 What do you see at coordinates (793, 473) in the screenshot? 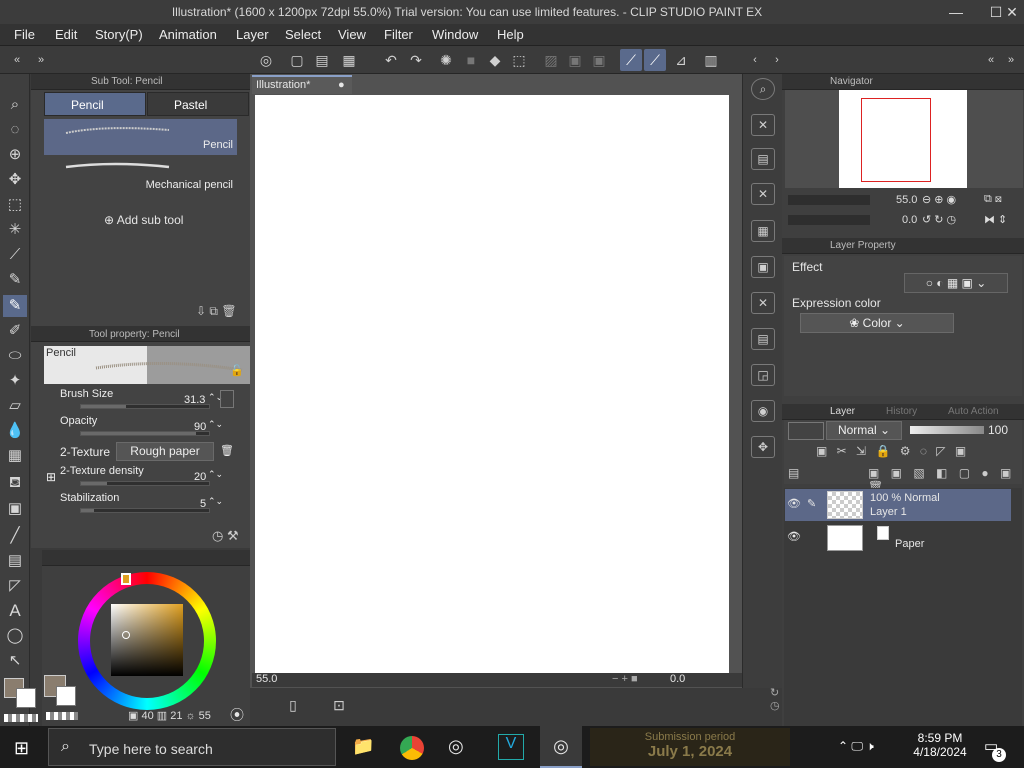
I see `layer-menu-icon: ▤` at bounding box center [793, 473].